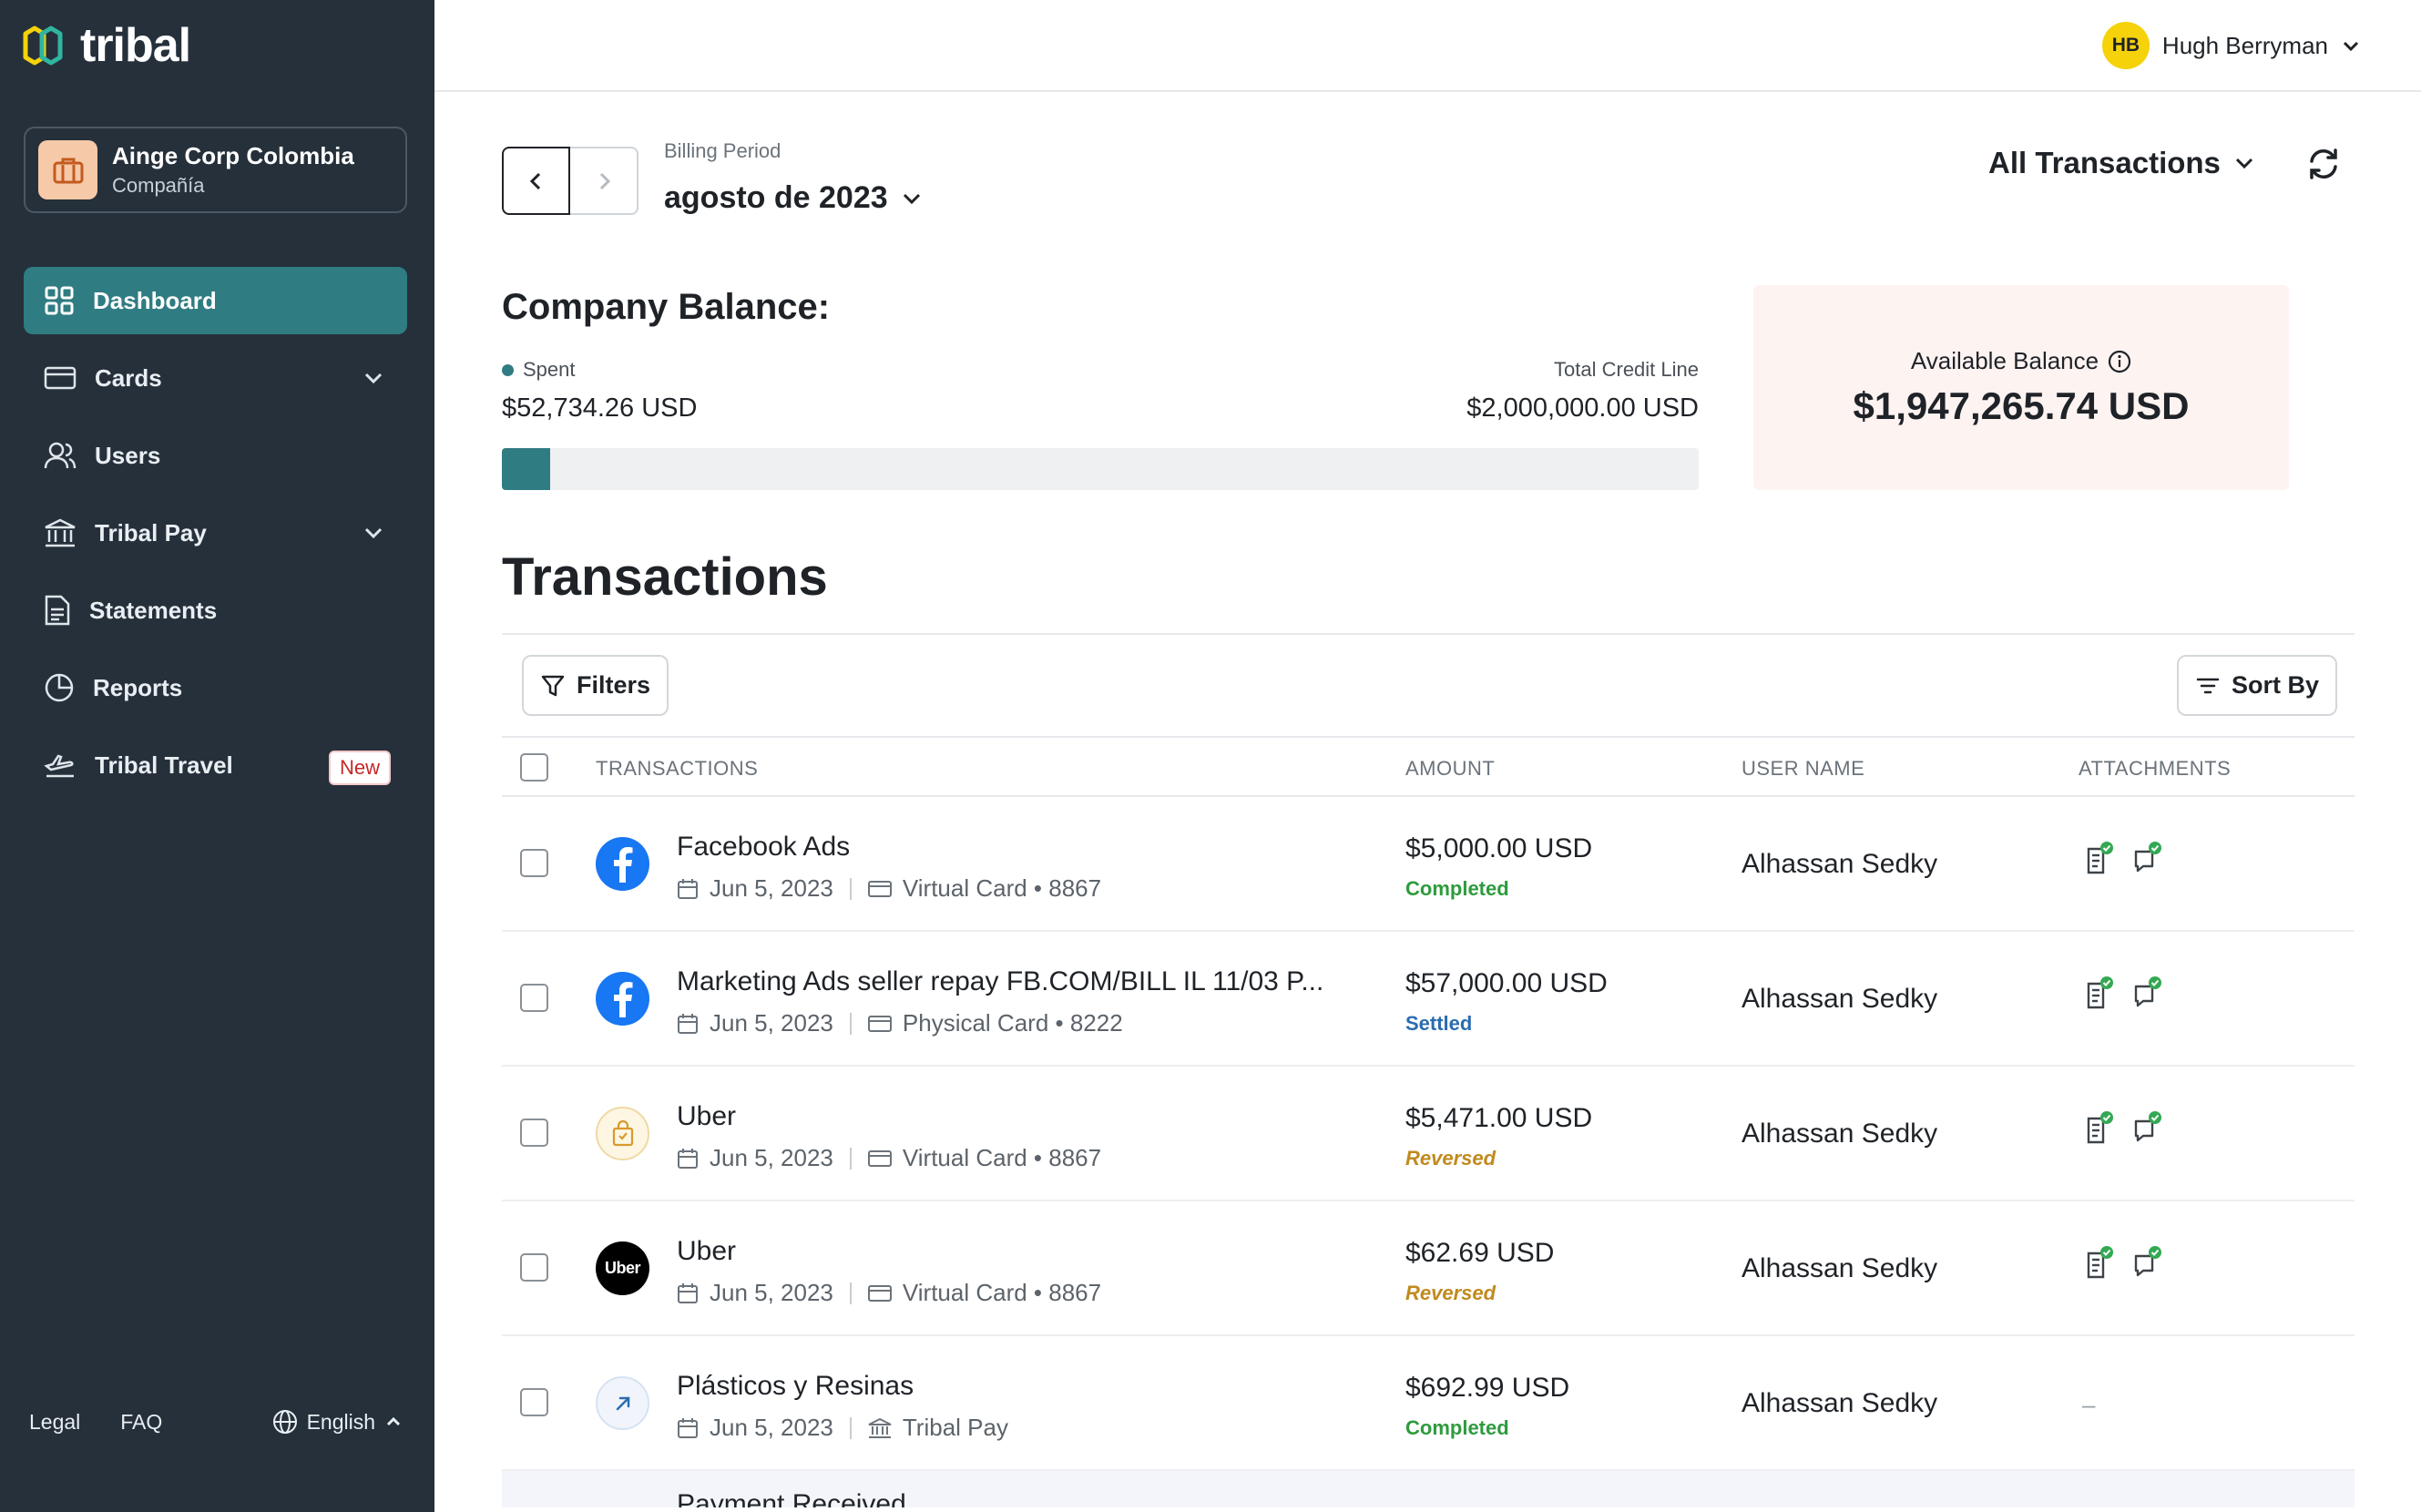 This screenshot has width=2421, height=1512. I want to click on user-menu: HB Hugh Berryman, so click(2231, 45).